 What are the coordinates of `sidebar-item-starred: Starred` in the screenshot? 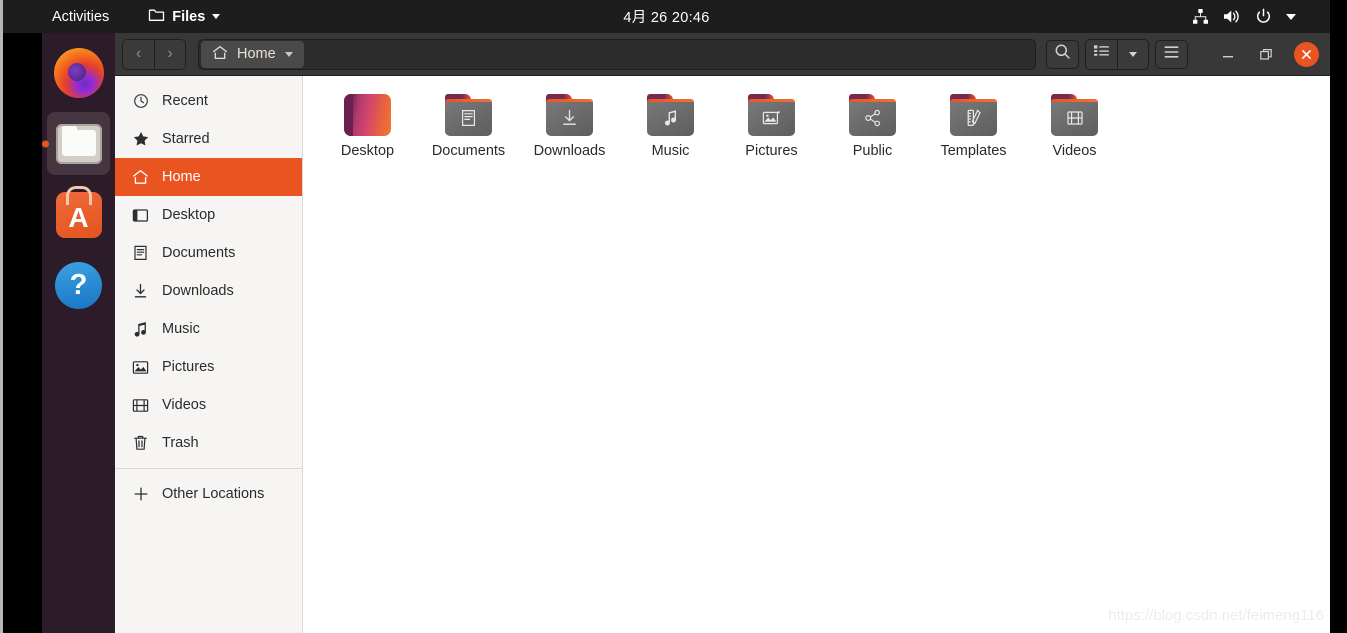 It's located at (208, 139).